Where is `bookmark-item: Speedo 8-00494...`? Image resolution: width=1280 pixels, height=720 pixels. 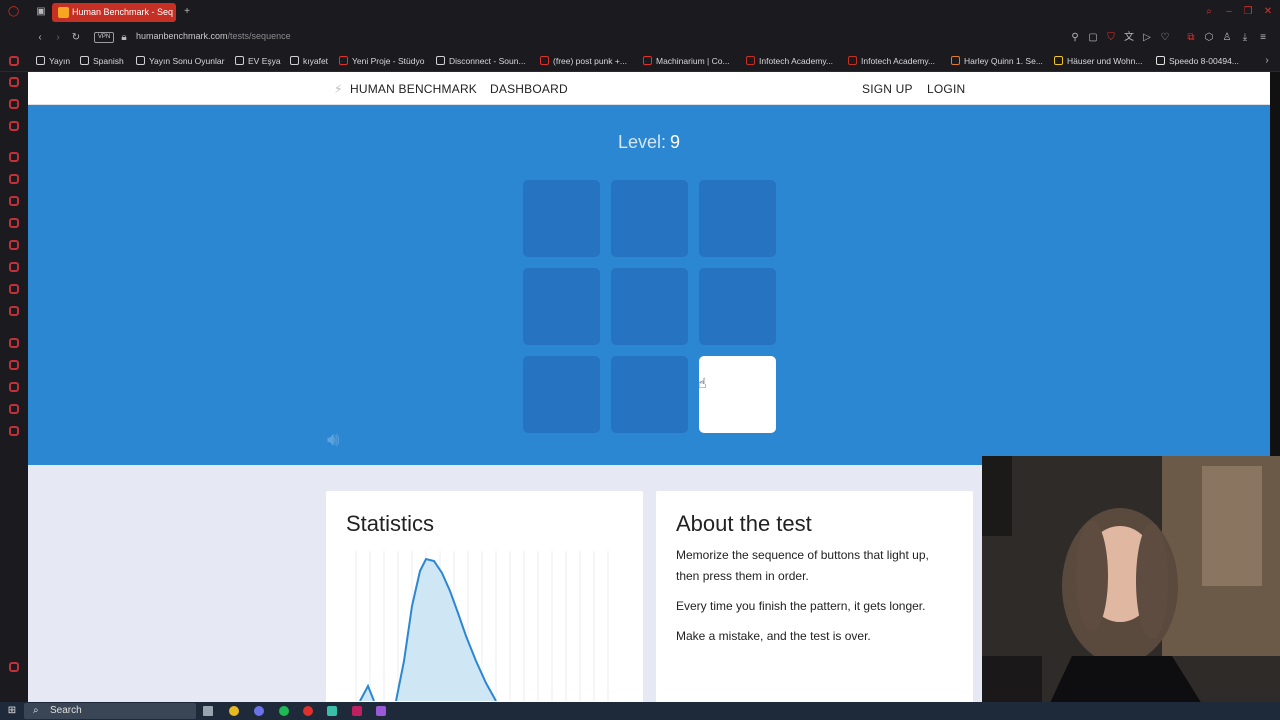 bookmark-item: Speedo 8-00494... is located at coordinates (1197, 61).